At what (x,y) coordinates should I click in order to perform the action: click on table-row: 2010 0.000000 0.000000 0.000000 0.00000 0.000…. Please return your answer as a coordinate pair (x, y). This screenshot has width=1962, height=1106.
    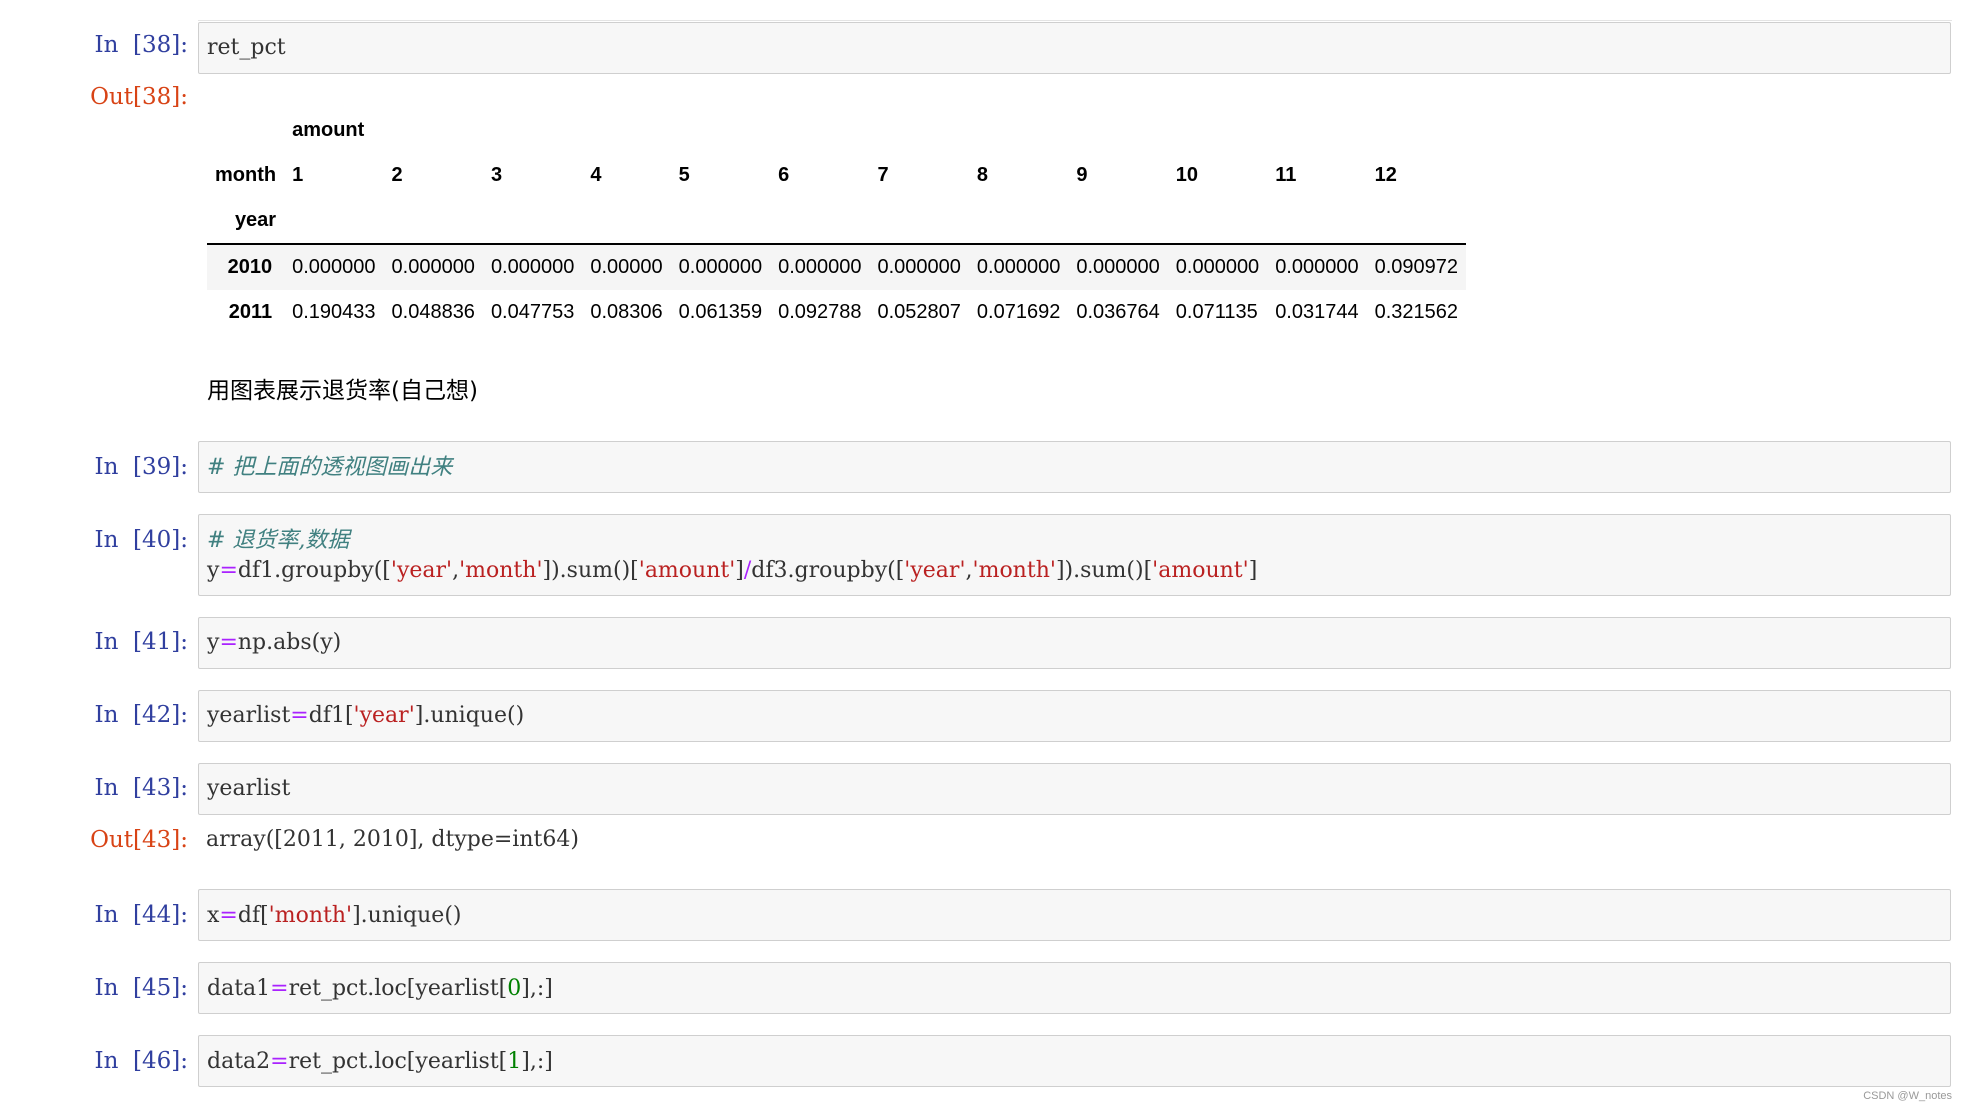
    Looking at the image, I should click on (837, 267).